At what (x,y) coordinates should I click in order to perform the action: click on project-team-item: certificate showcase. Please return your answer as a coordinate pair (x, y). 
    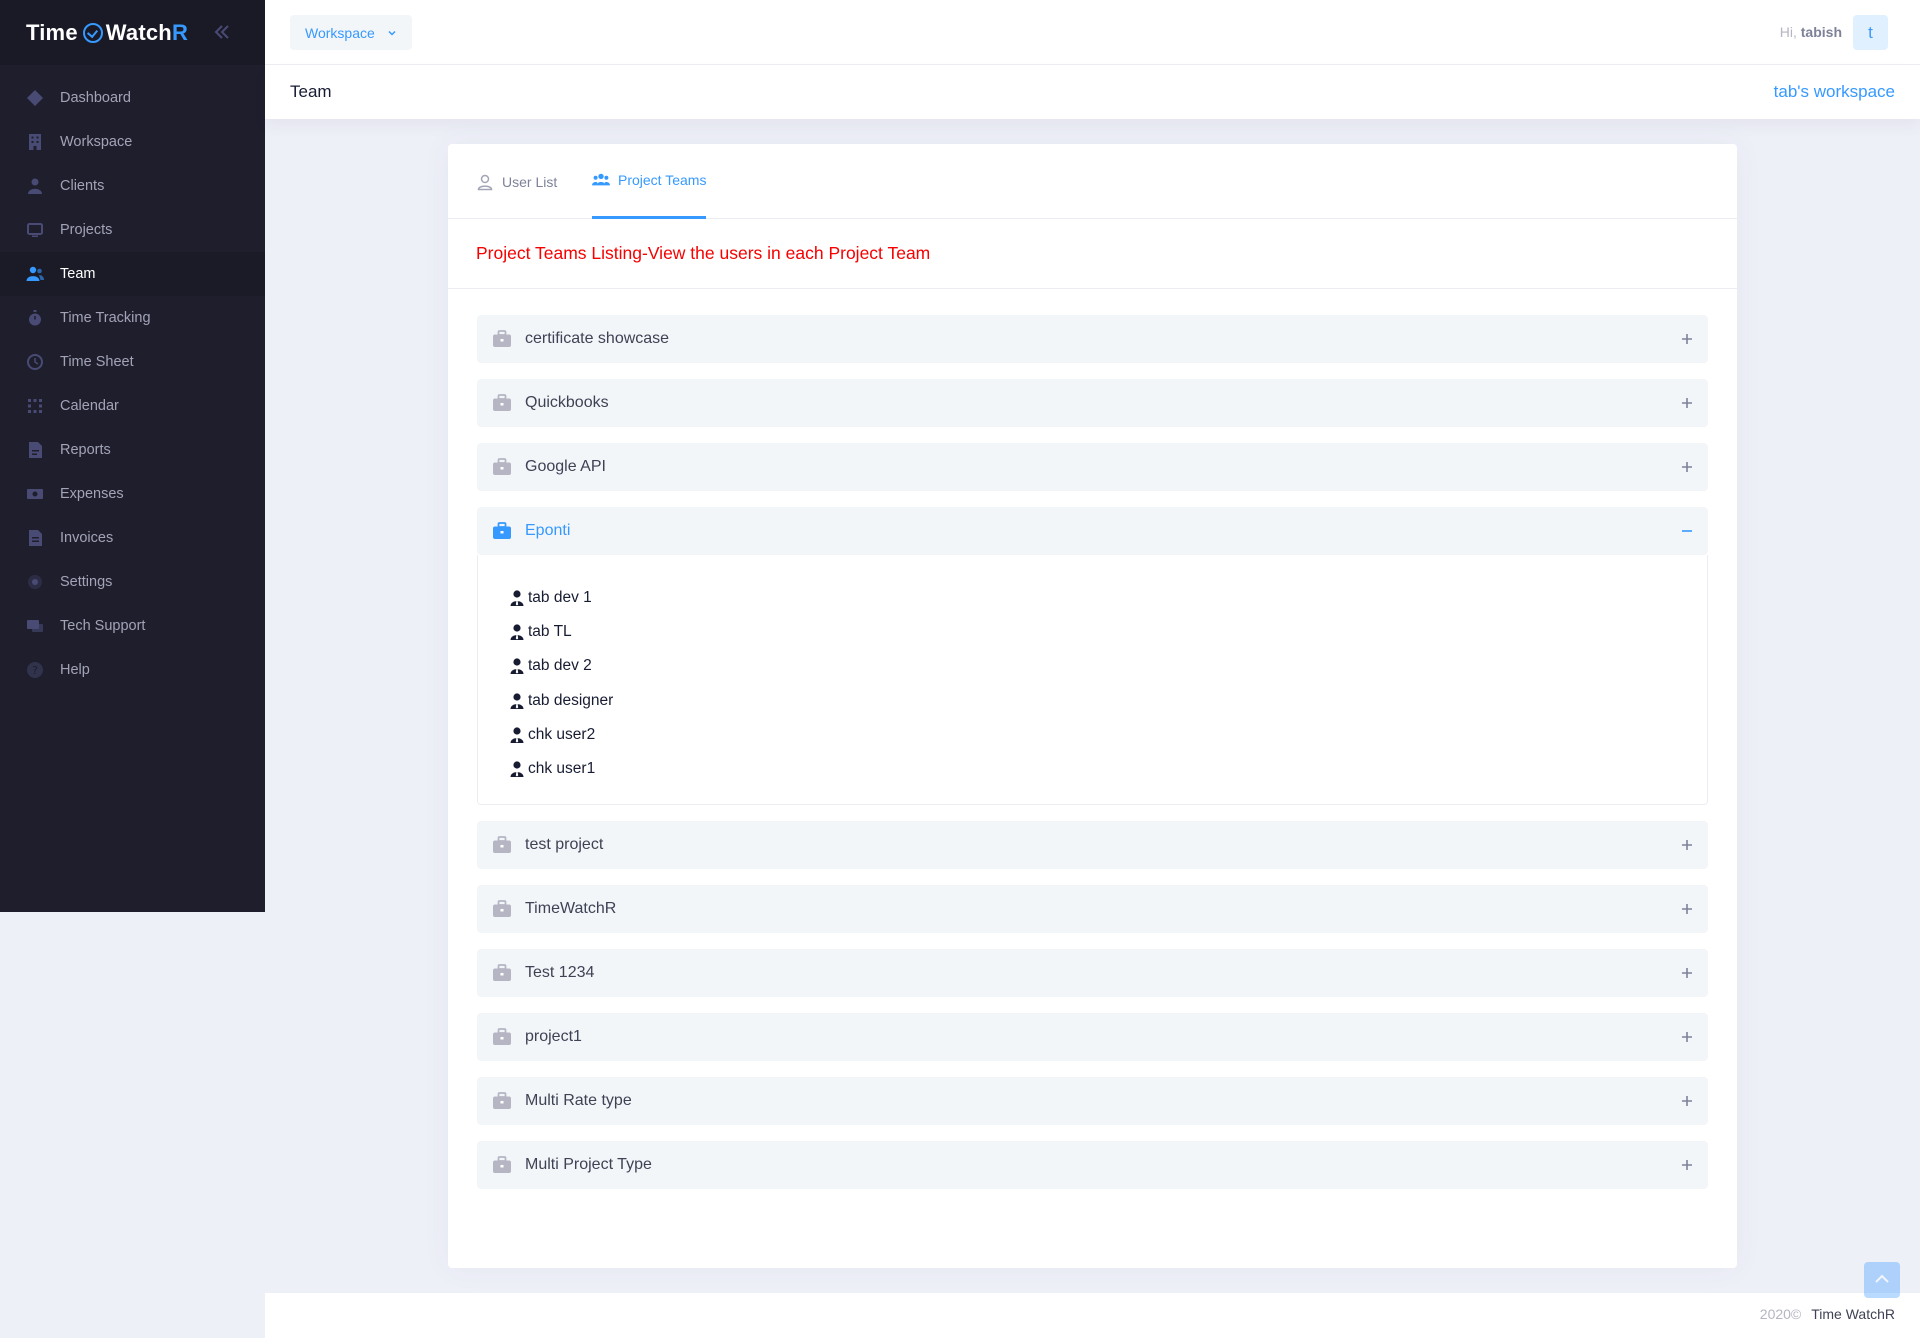
    Looking at the image, I should click on (1092, 339).